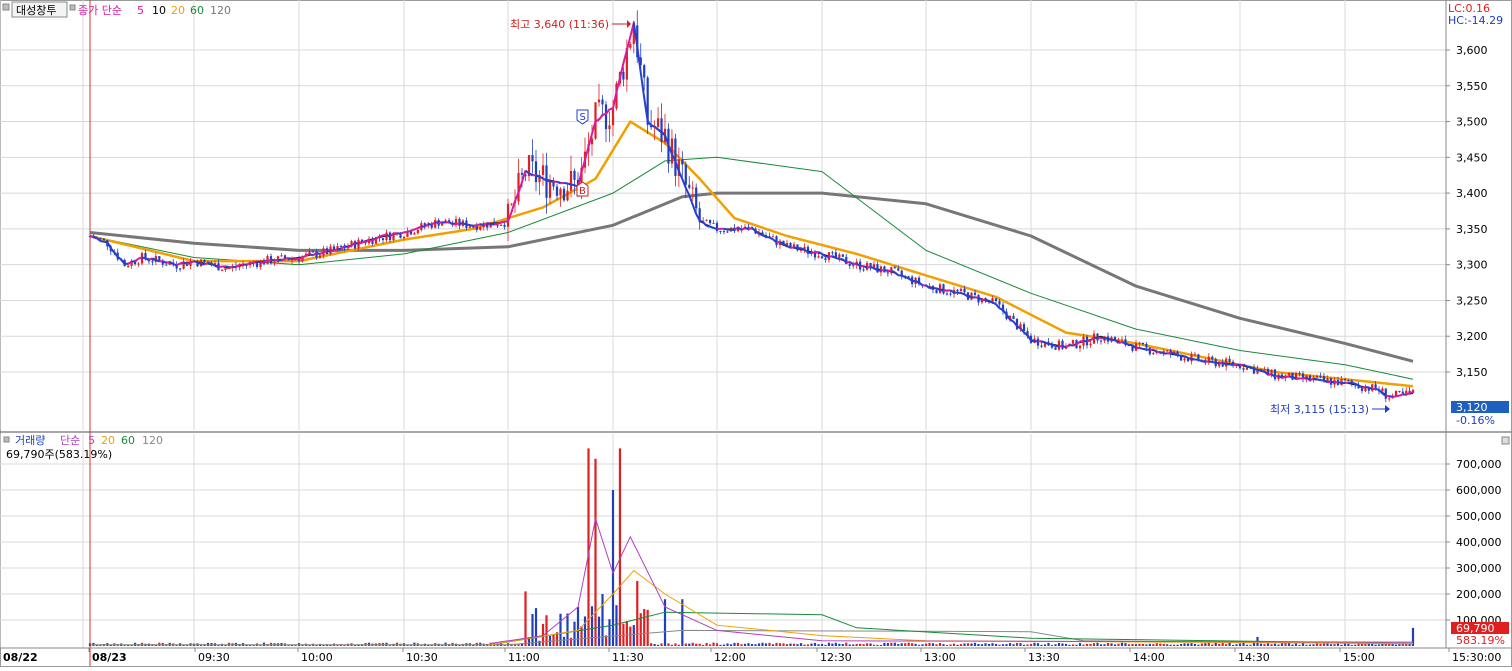 The width and height of the screenshot is (1512, 671). I want to click on price-tick-label: 3,250, so click(1472, 300).